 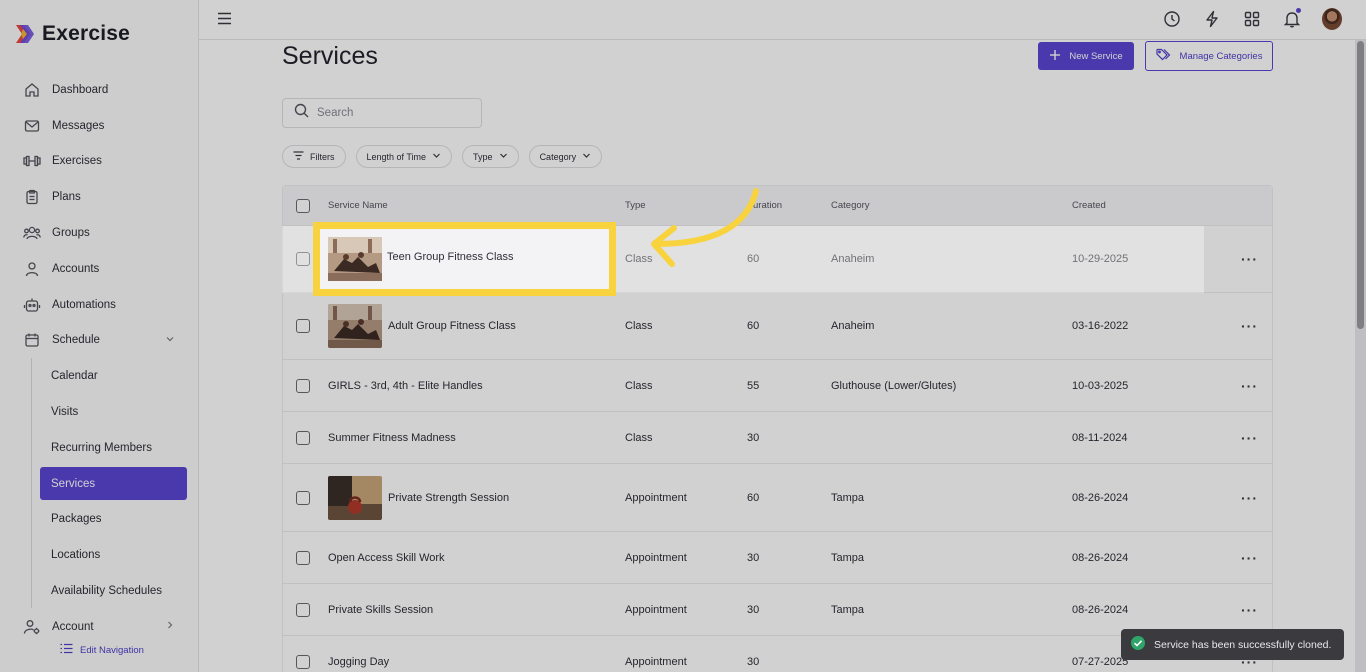 I want to click on created-cell: 08-11-2024, so click(x=1100, y=437).